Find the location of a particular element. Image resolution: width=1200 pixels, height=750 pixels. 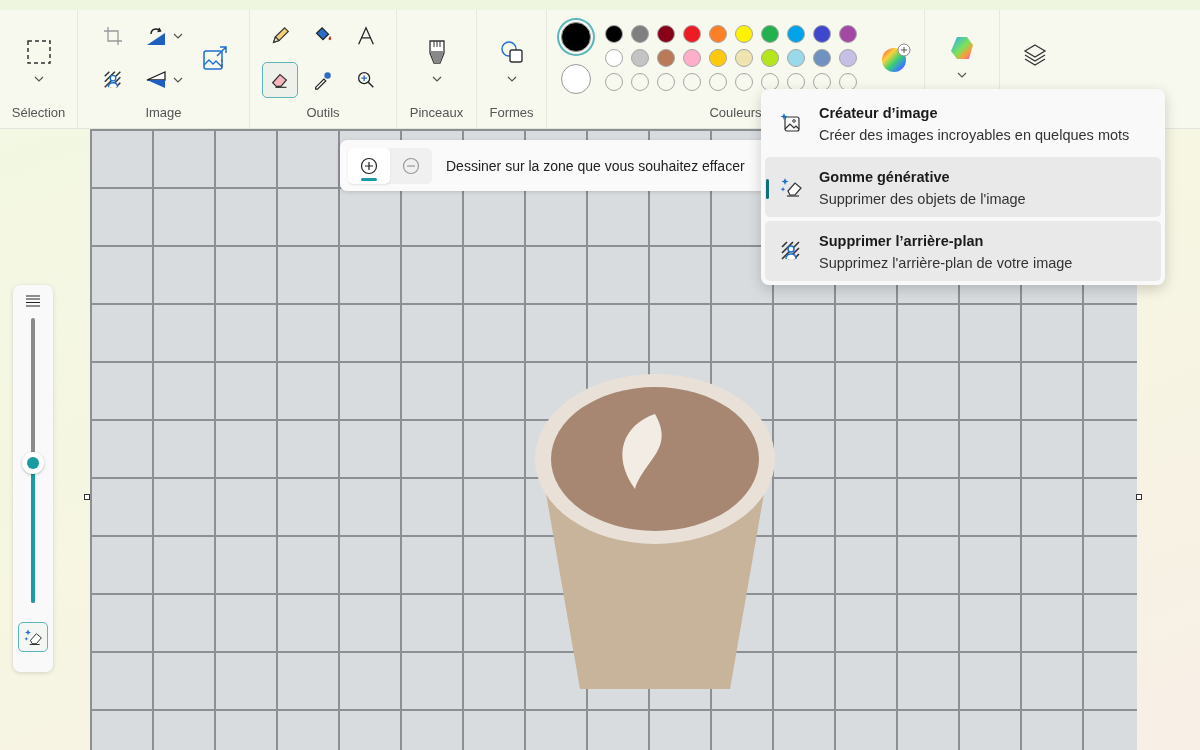

line-thickness-icon is located at coordinates (33, 301).